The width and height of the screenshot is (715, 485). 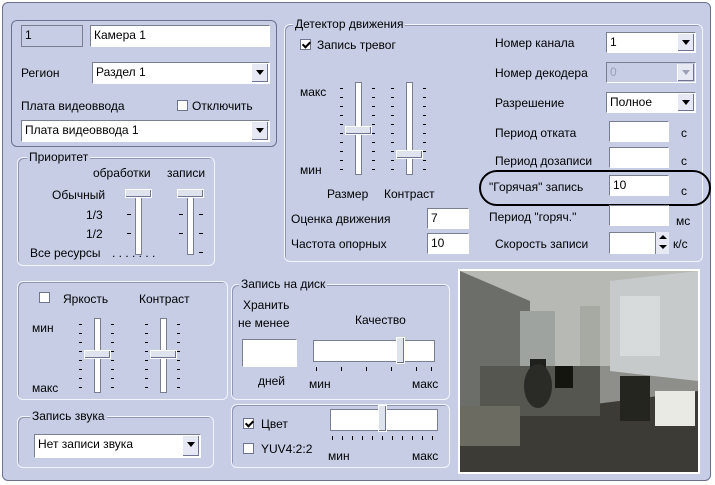 I want to click on quality-min-label: мин, so click(x=320, y=384).